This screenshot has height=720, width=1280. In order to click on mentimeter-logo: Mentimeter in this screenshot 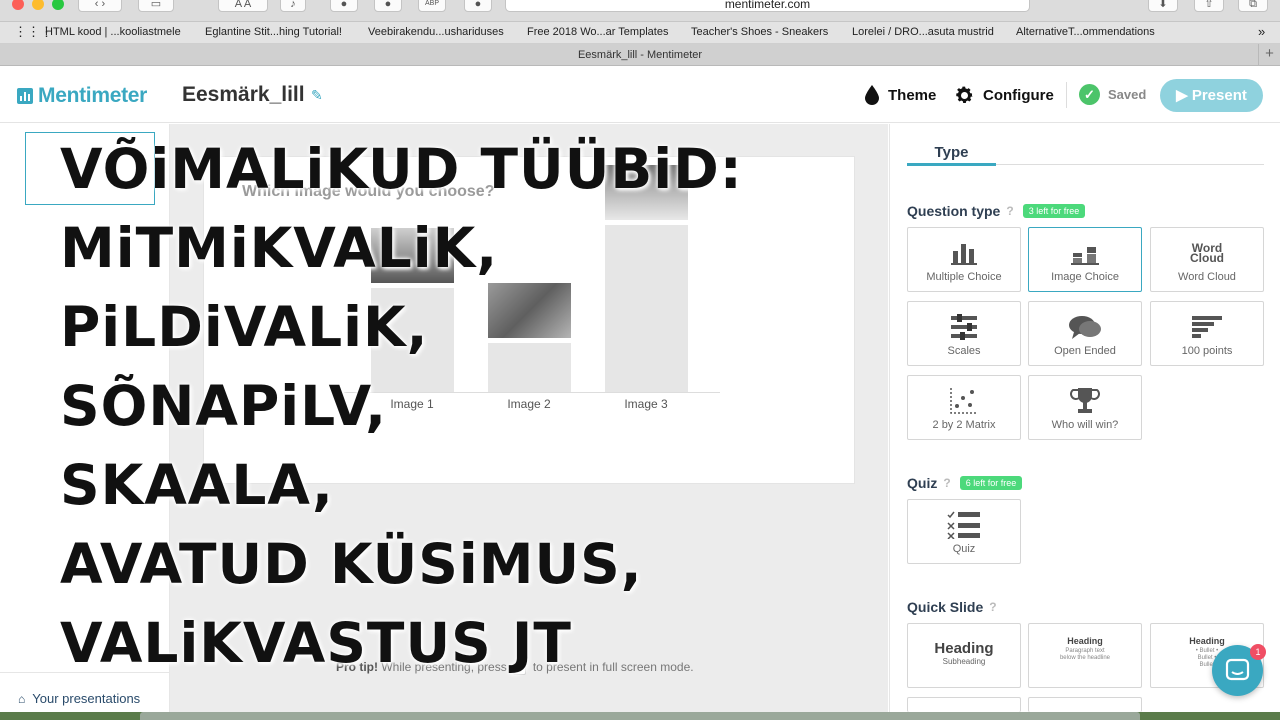, I will do `click(82, 96)`.